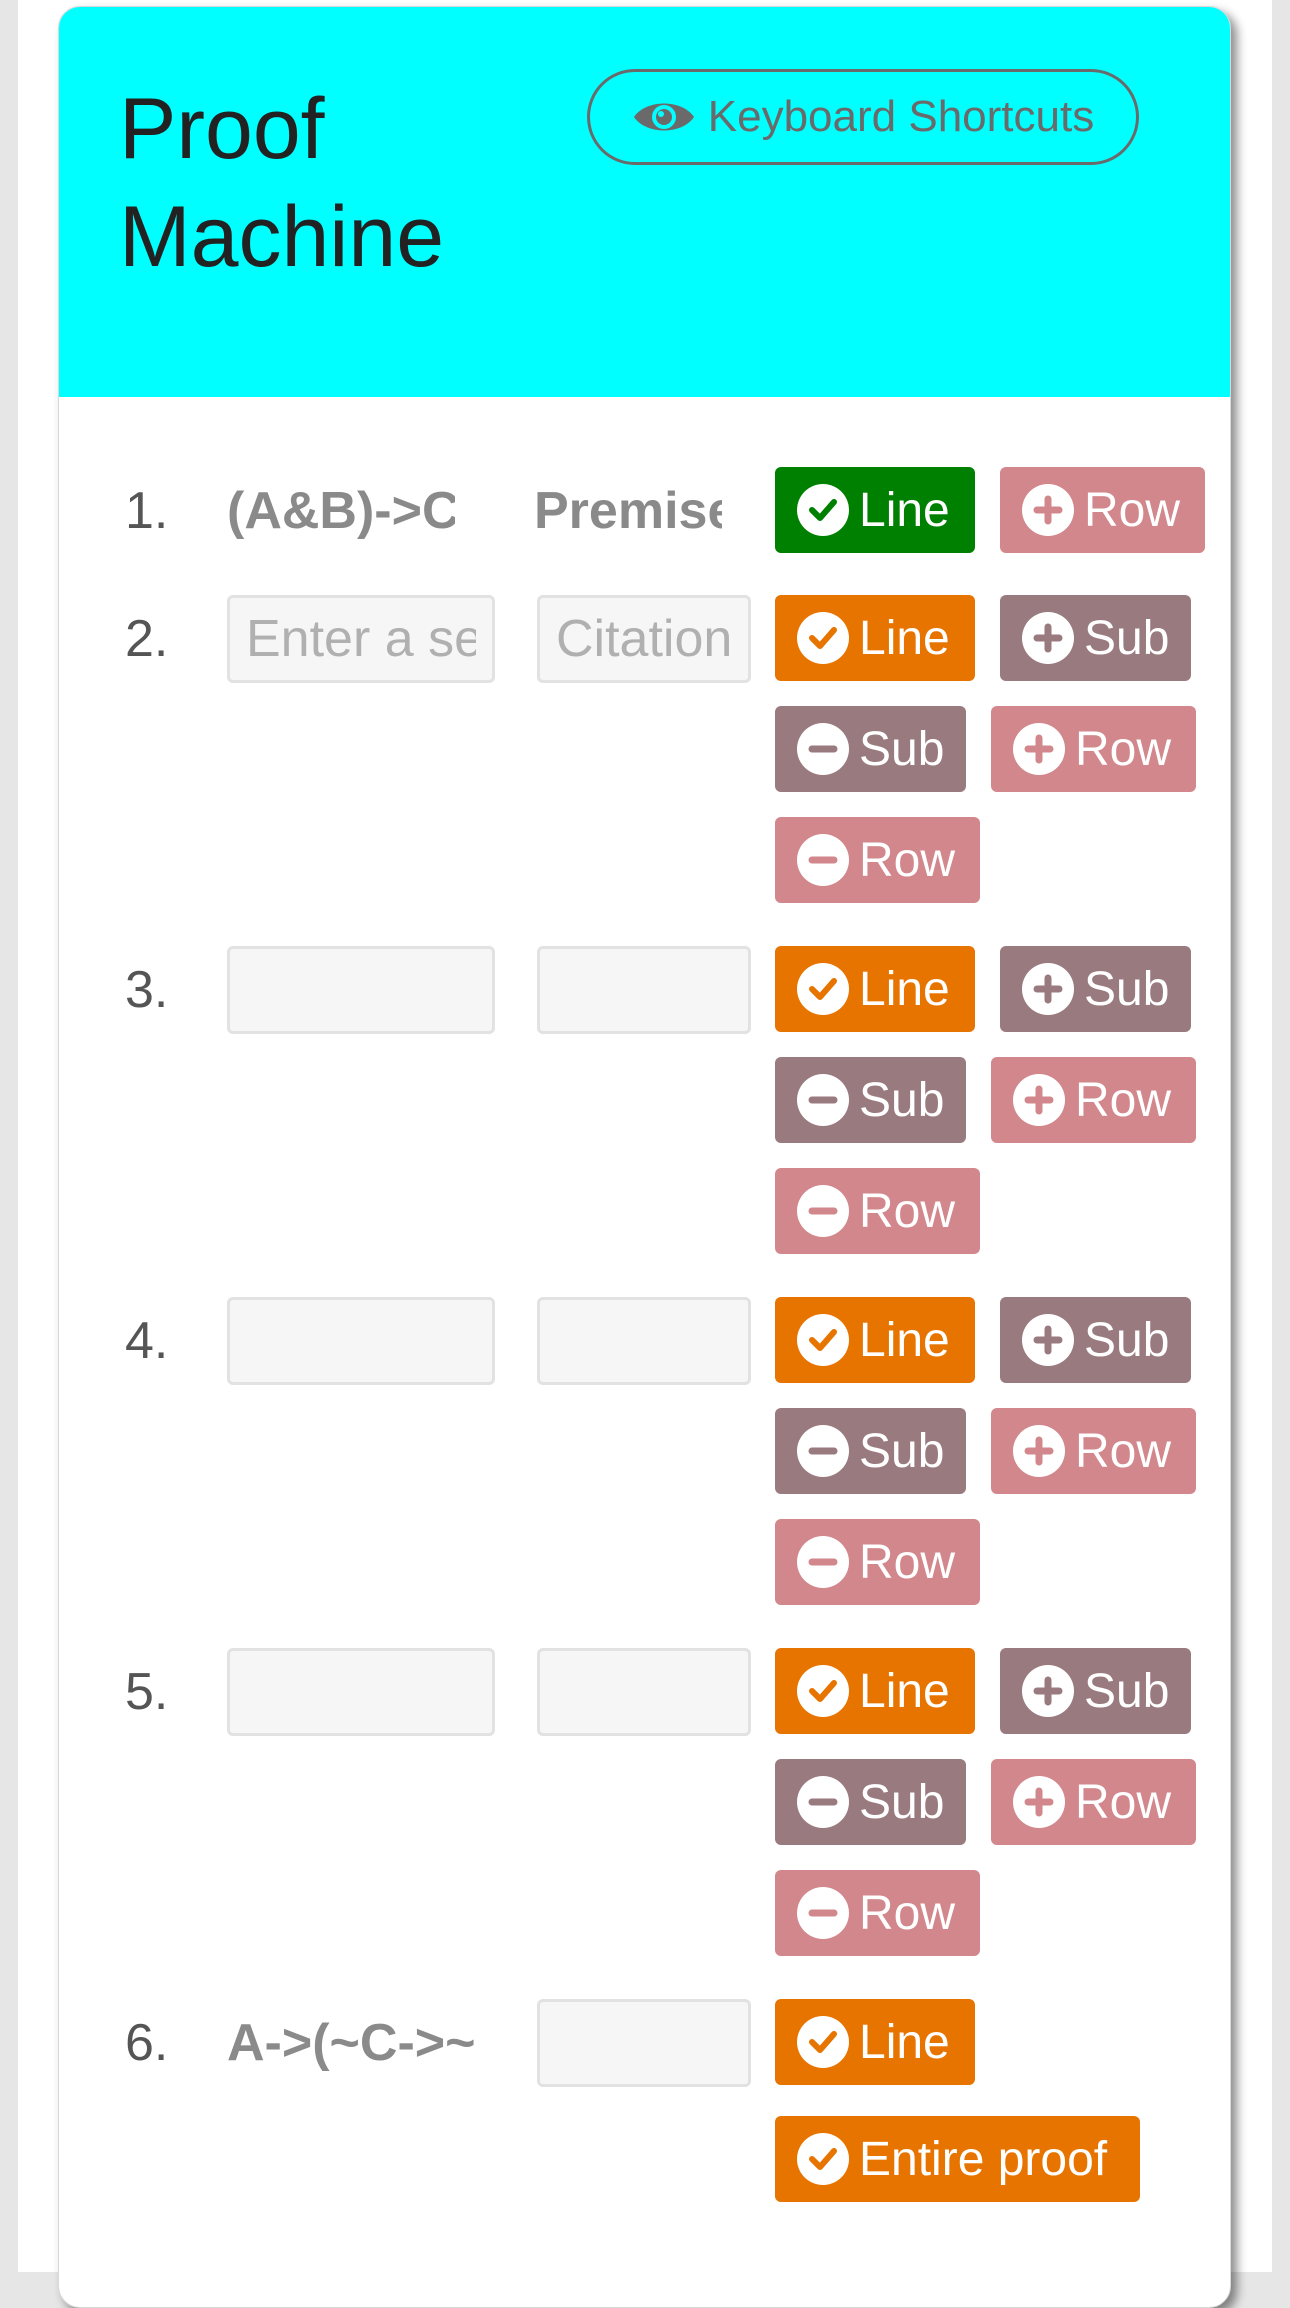  Describe the element at coordinates (147, 511) in the screenshot. I see `line-number: 1.` at that location.